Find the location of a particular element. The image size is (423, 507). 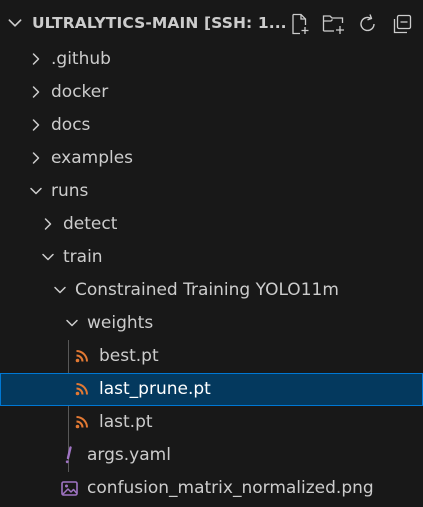

tree-item-docs: docs is located at coordinates (211, 125).